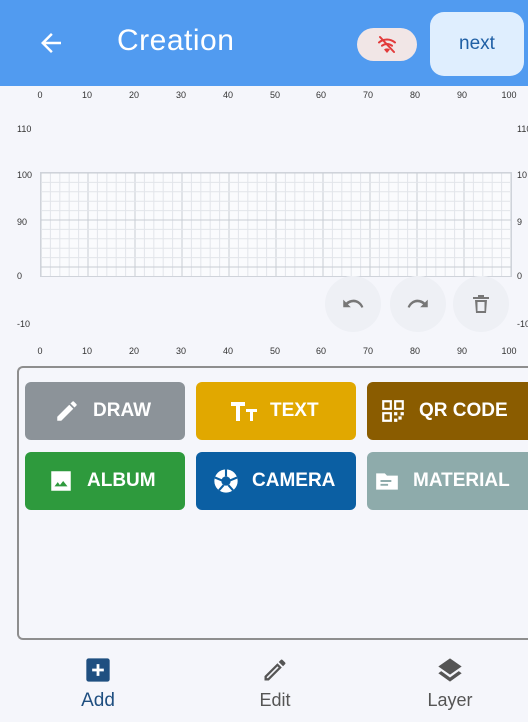 This screenshot has height=722, width=528. What do you see at coordinates (98, 686) in the screenshot?
I see `nav-add: Add` at bounding box center [98, 686].